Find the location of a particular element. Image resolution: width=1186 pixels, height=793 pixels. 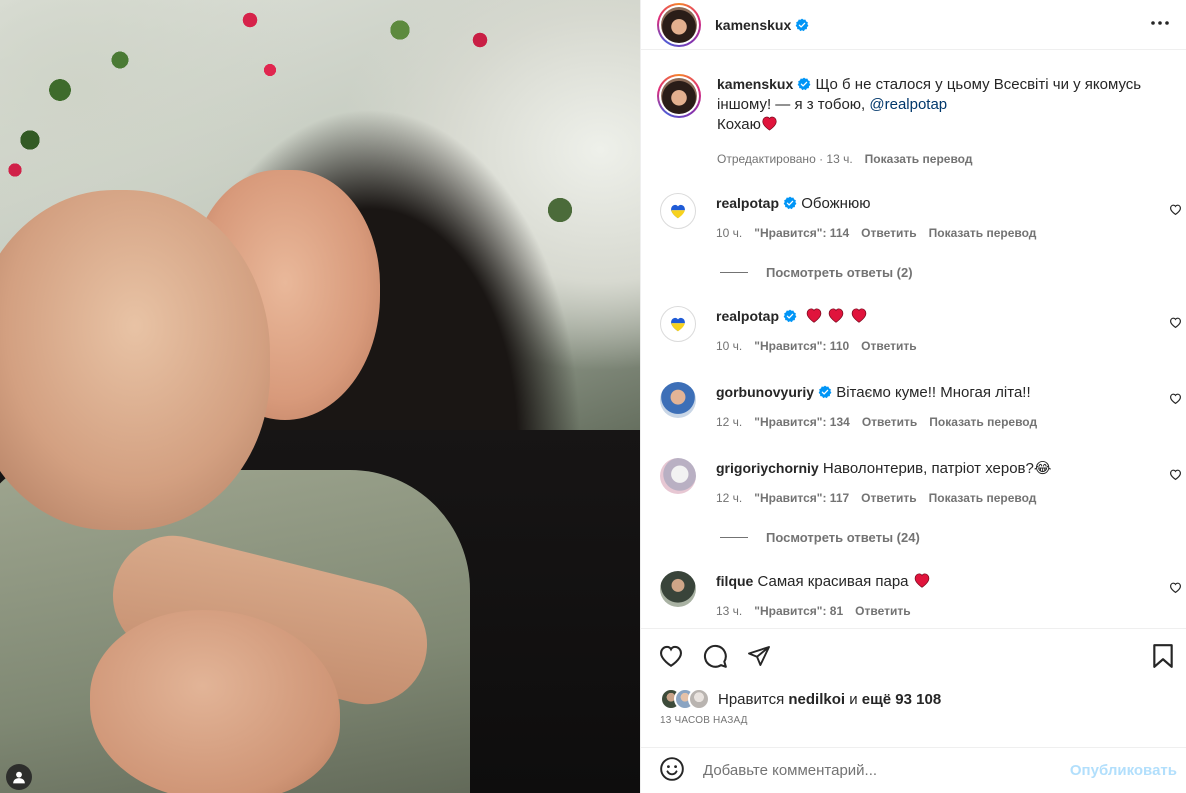

comment-text: Обожнюю is located at coordinates (836, 203).